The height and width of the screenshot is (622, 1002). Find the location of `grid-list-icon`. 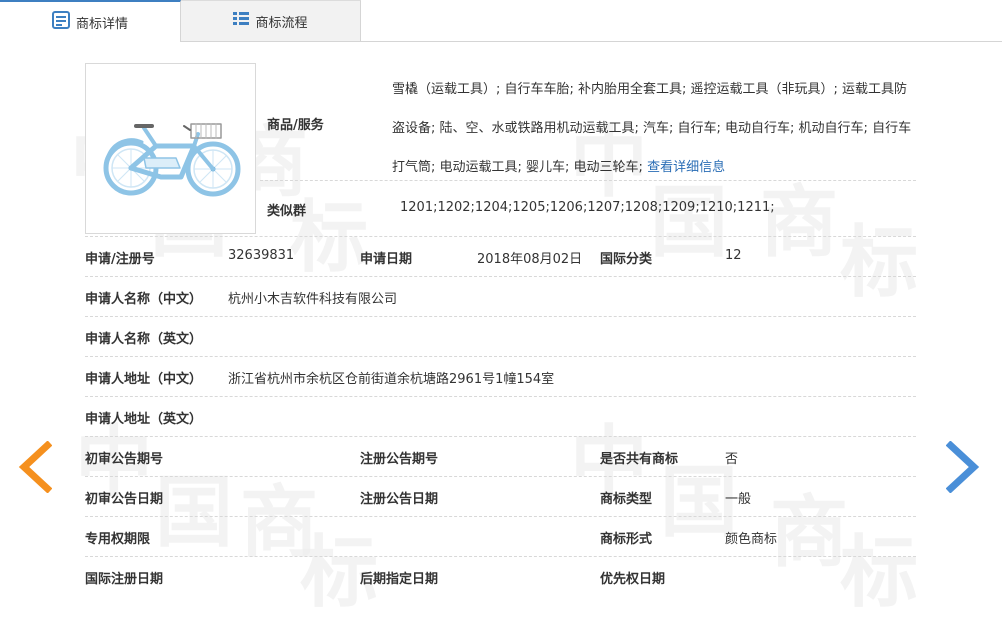

grid-list-icon is located at coordinates (241, 21).